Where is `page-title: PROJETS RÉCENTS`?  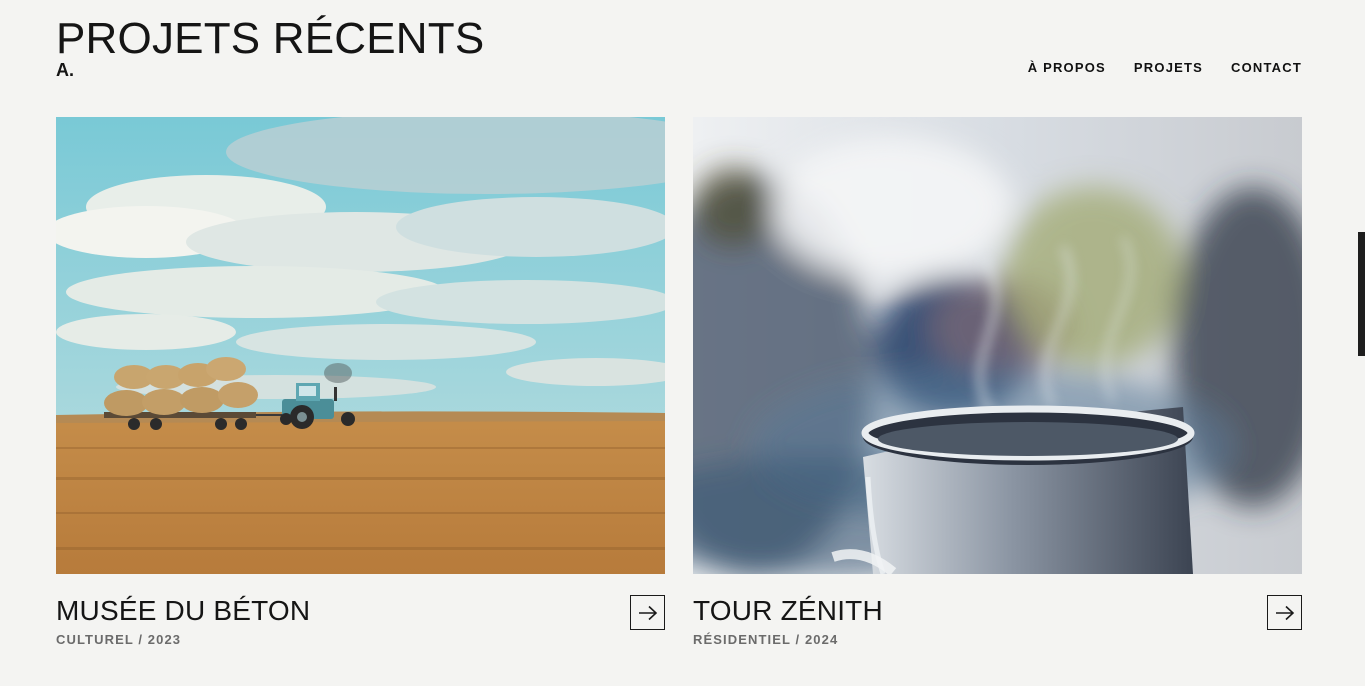
page-title: PROJETS RÉCENTS is located at coordinates (270, 38).